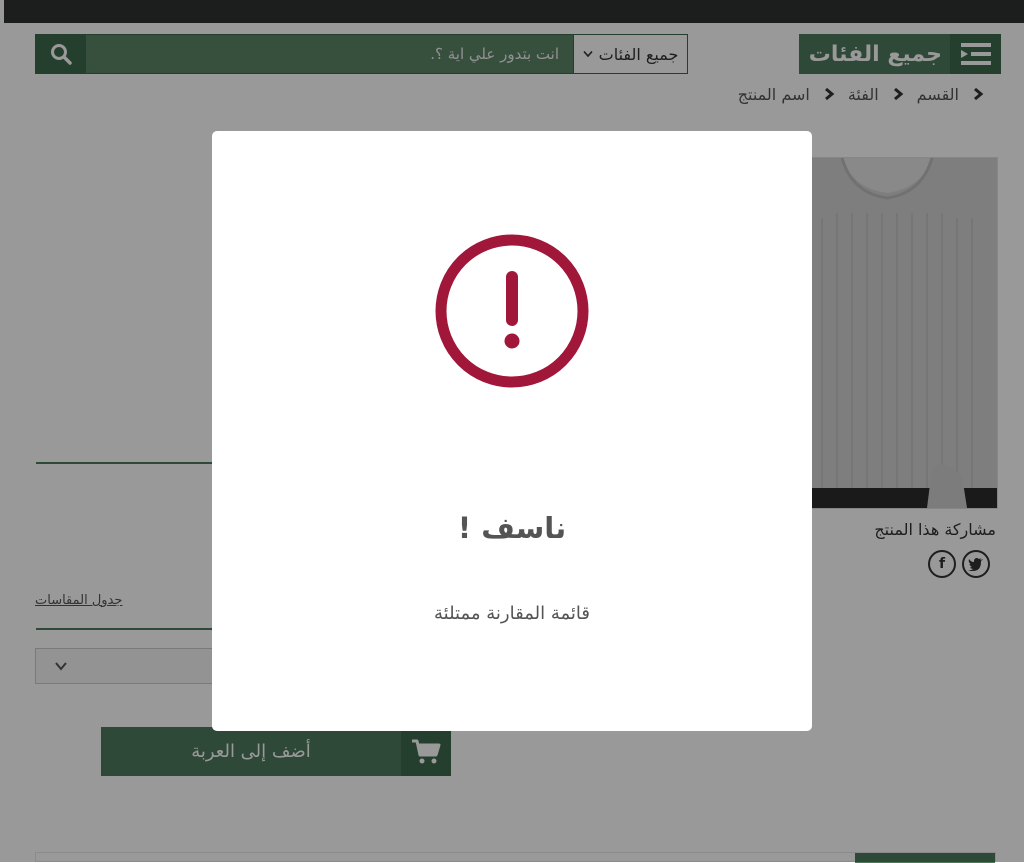  What do you see at coordinates (512, 311) in the screenshot?
I see `exclamation-circle-icon` at bounding box center [512, 311].